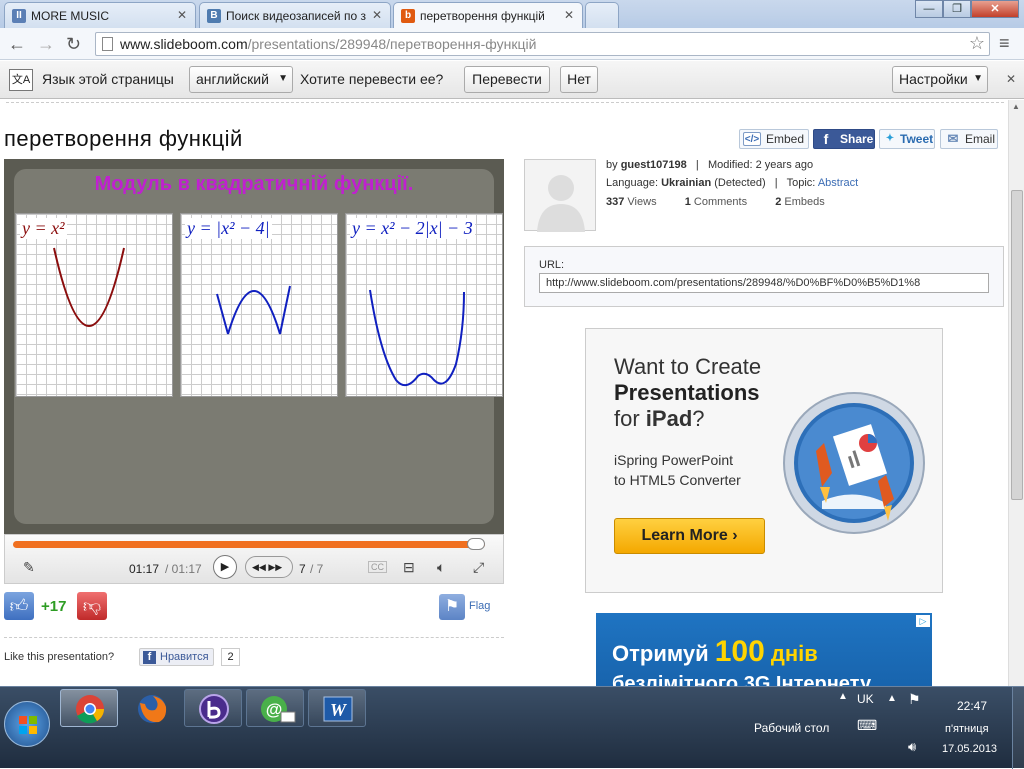 The width and height of the screenshot is (1024, 769). Describe the element at coordinates (972, 706) in the screenshot. I see `clock-time: 22:47` at that location.